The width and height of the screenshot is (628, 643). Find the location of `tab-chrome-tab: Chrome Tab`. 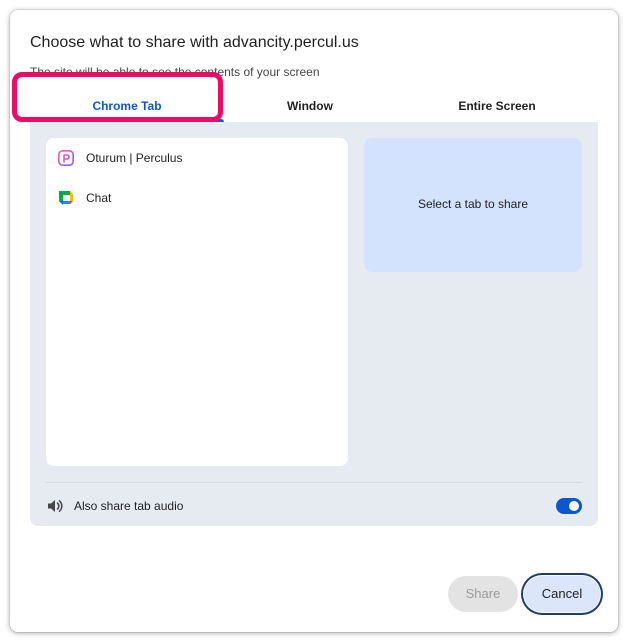

tab-chrome-tab: Chrome Tab is located at coordinates (127, 107).